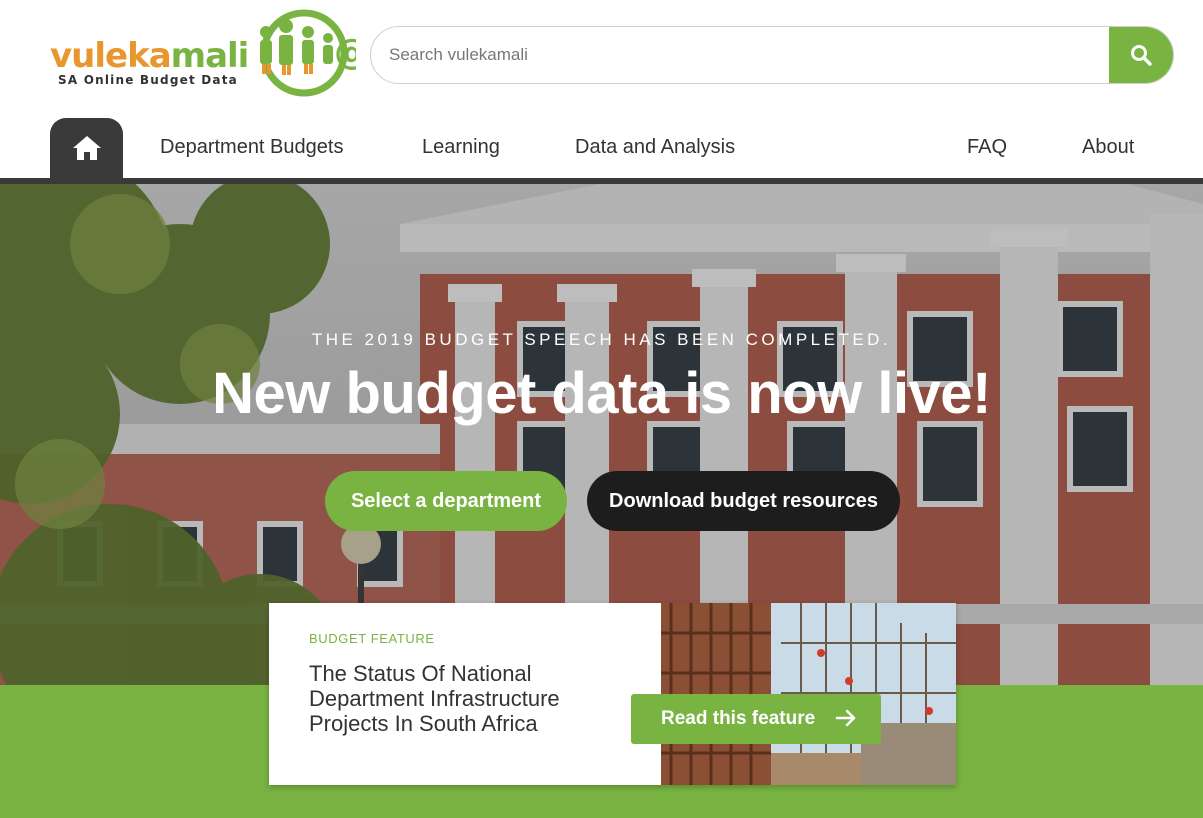  I want to click on nav-item-learning: Learning, so click(461, 147).